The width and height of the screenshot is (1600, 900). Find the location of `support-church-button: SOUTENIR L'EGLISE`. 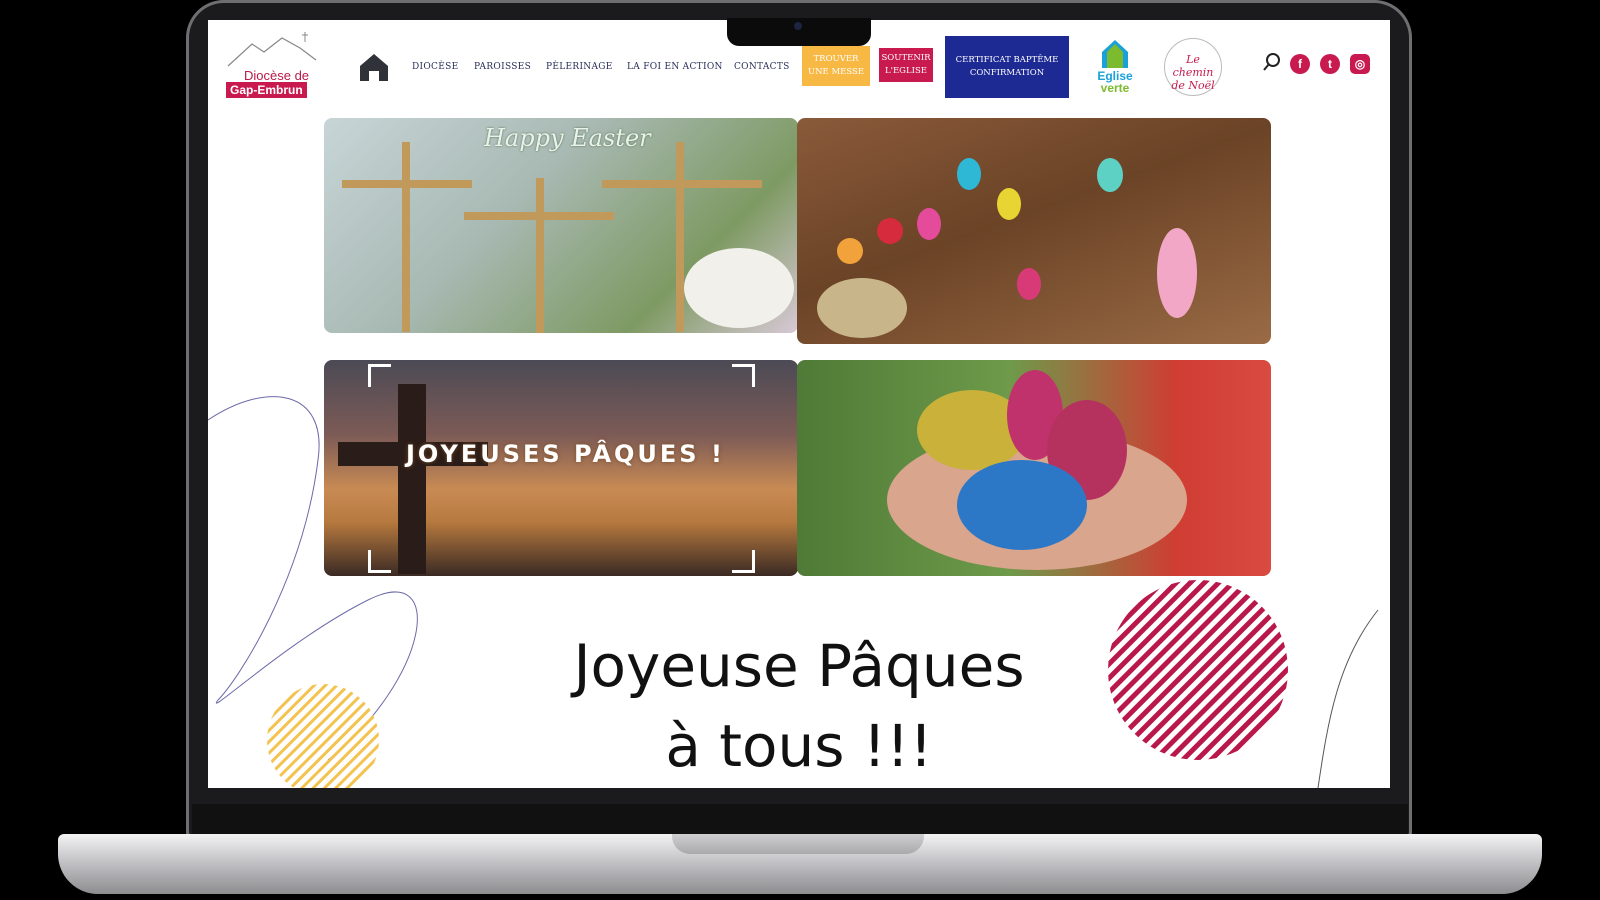

support-church-button: SOUTENIR L'EGLISE is located at coordinates (906, 65).